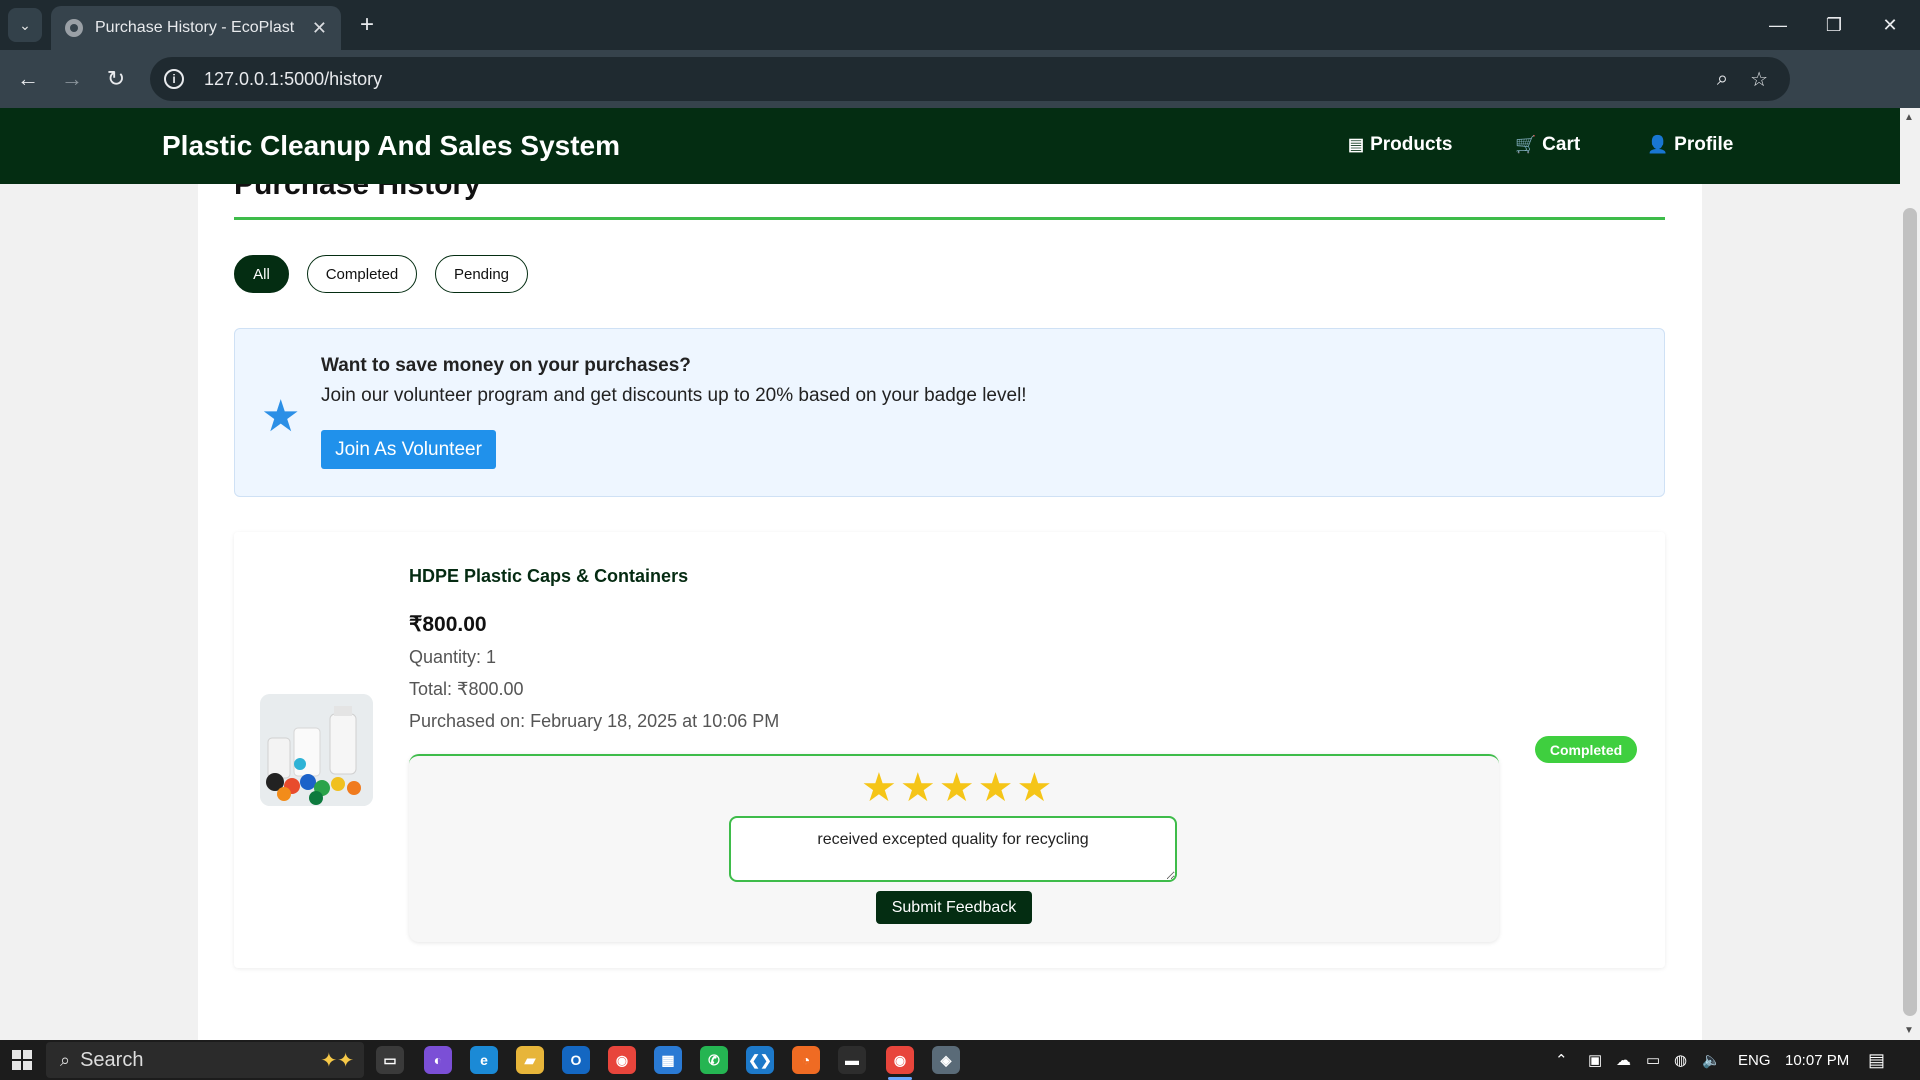 The height and width of the screenshot is (1080, 1920). Describe the element at coordinates (1759, 79) in the screenshot. I see `bookmark-star-icon: ☆` at that location.